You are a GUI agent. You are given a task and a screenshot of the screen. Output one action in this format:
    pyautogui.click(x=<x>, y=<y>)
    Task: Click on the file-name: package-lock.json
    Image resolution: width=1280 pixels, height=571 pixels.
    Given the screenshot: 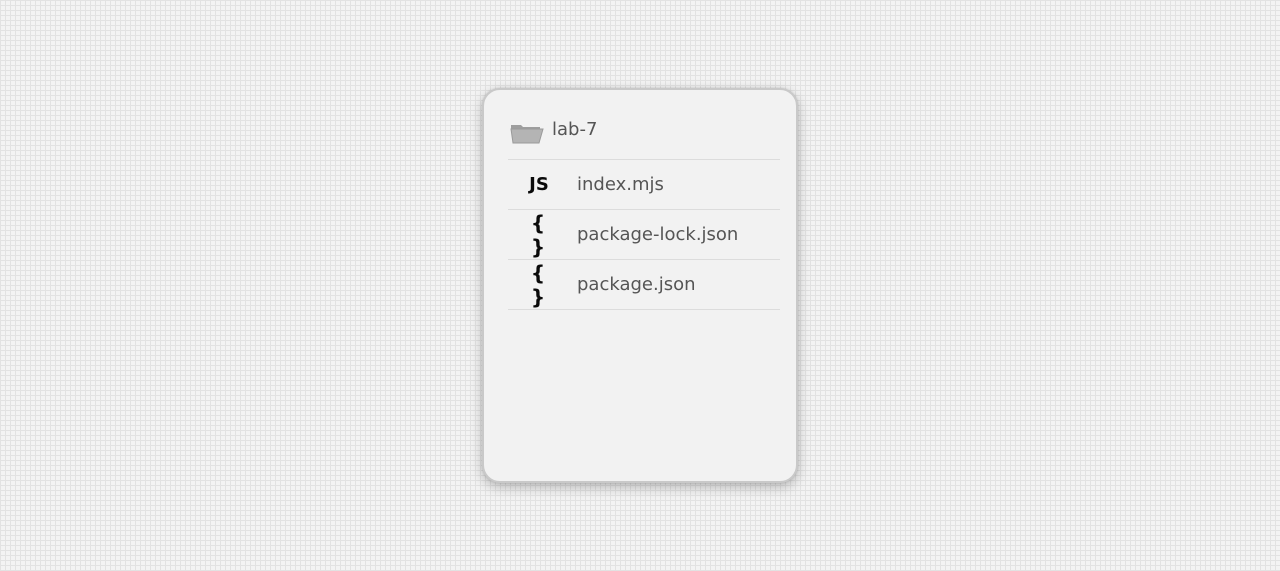 What is the action you would take?
    pyautogui.click(x=658, y=234)
    